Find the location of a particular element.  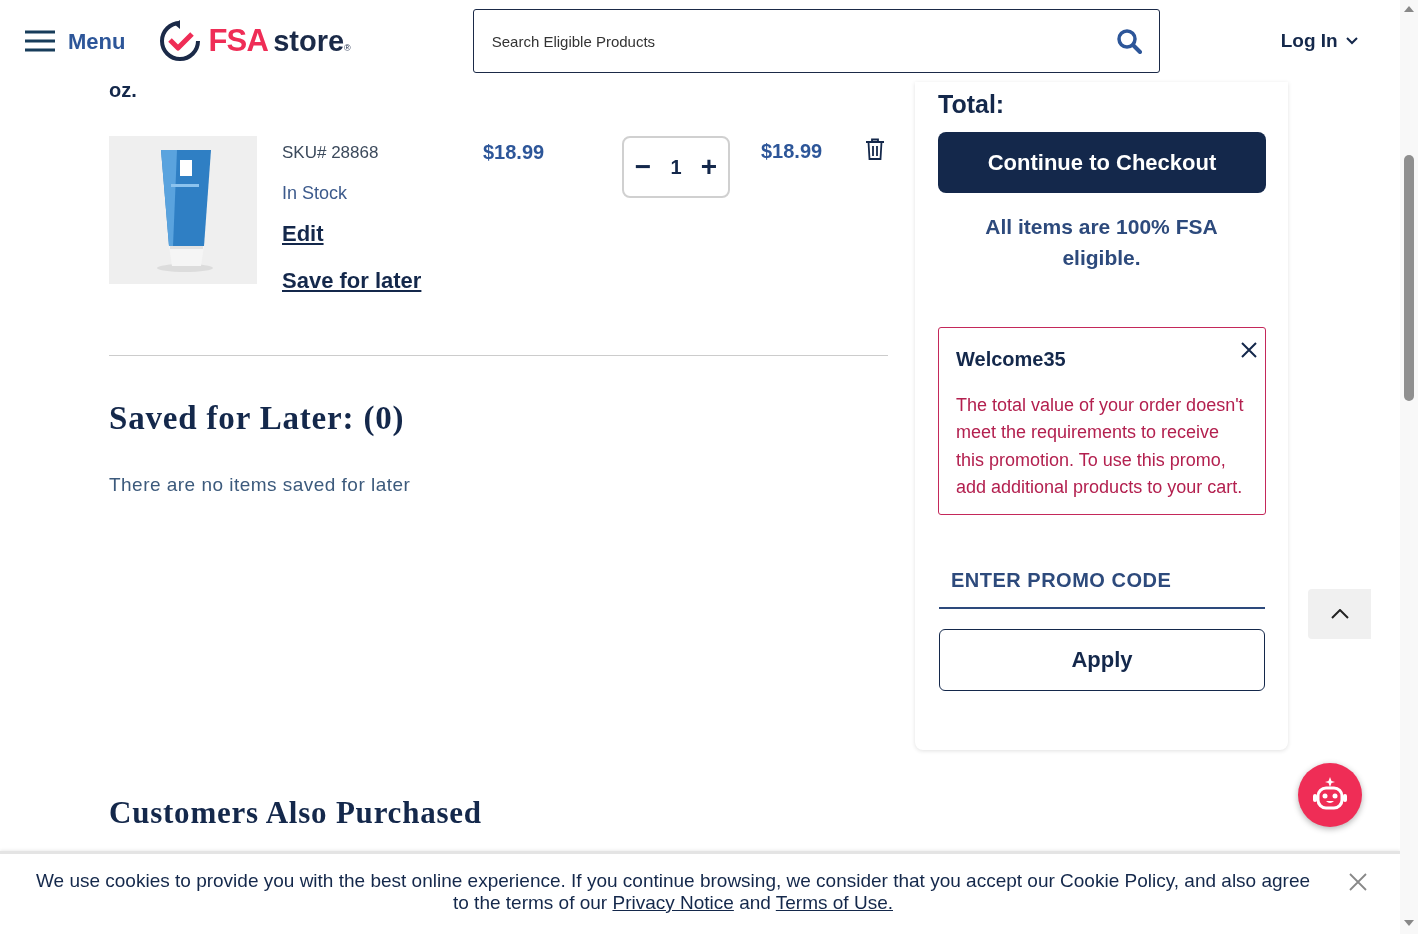

quantity-value: 1 is located at coordinates (676, 167).